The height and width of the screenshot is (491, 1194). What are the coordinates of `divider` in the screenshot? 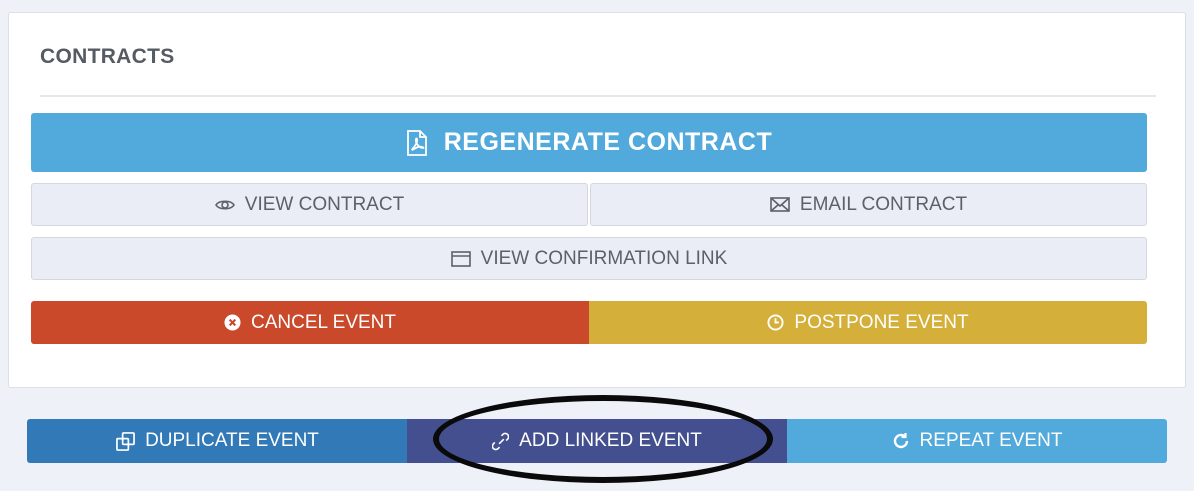 It's located at (598, 96).